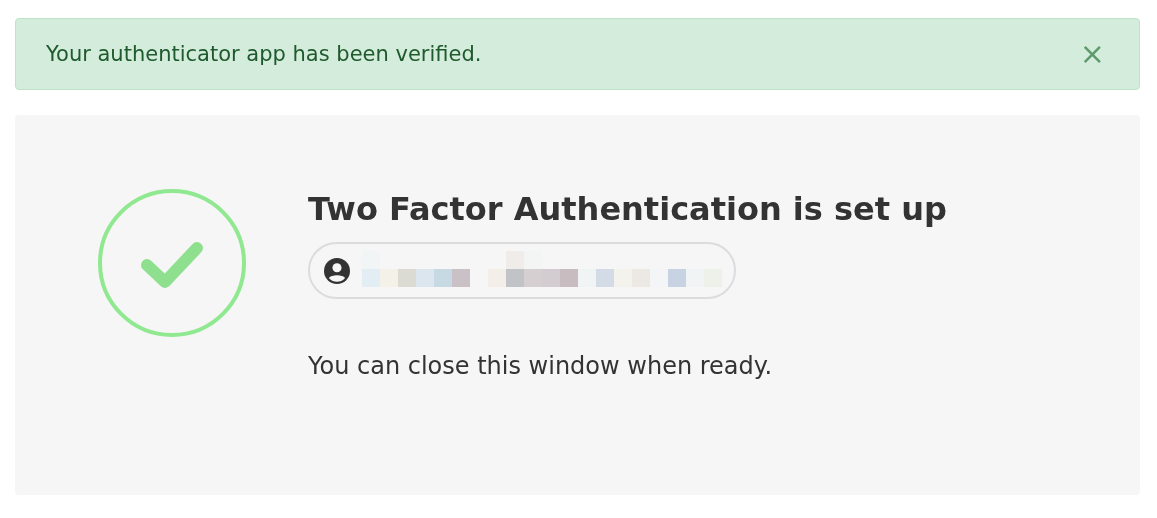 Image resolution: width=1157 pixels, height=518 pixels. I want to click on heading: Two Factor Authentication is set up, so click(627, 209).